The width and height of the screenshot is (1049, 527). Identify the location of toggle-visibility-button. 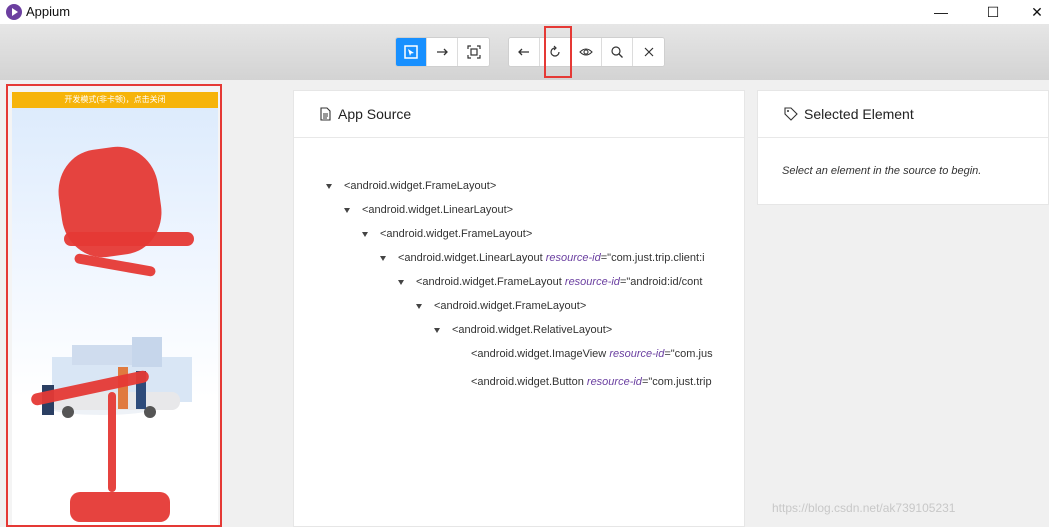
(586, 52).